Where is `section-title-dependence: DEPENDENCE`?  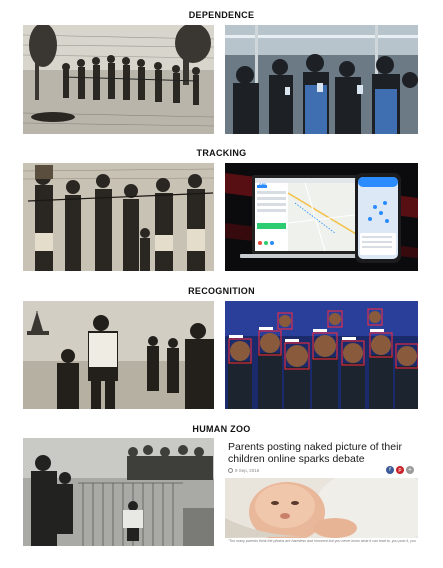 section-title-dependence: DEPENDENCE is located at coordinates (221, 15).